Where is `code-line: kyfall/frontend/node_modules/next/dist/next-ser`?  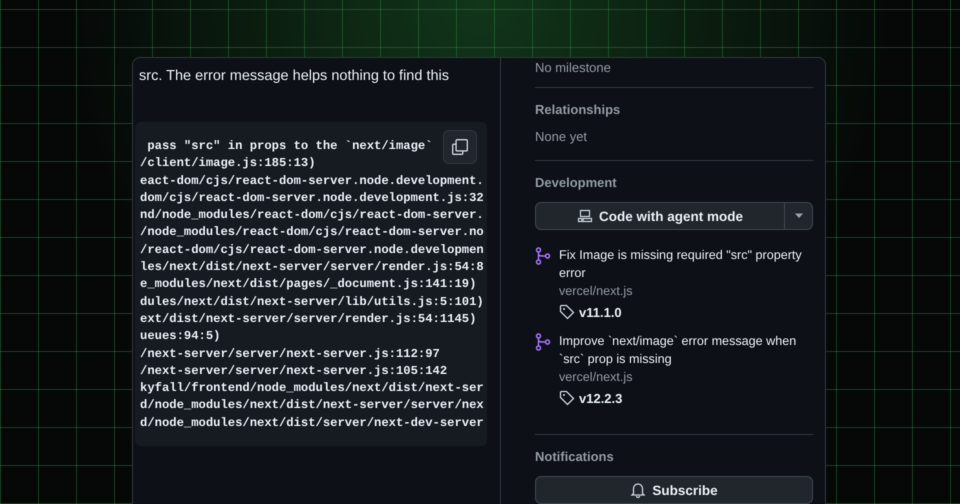
code-line: kyfall/frontend/node_modules/next/dist/next-ser is located at coordinates (312, 389).